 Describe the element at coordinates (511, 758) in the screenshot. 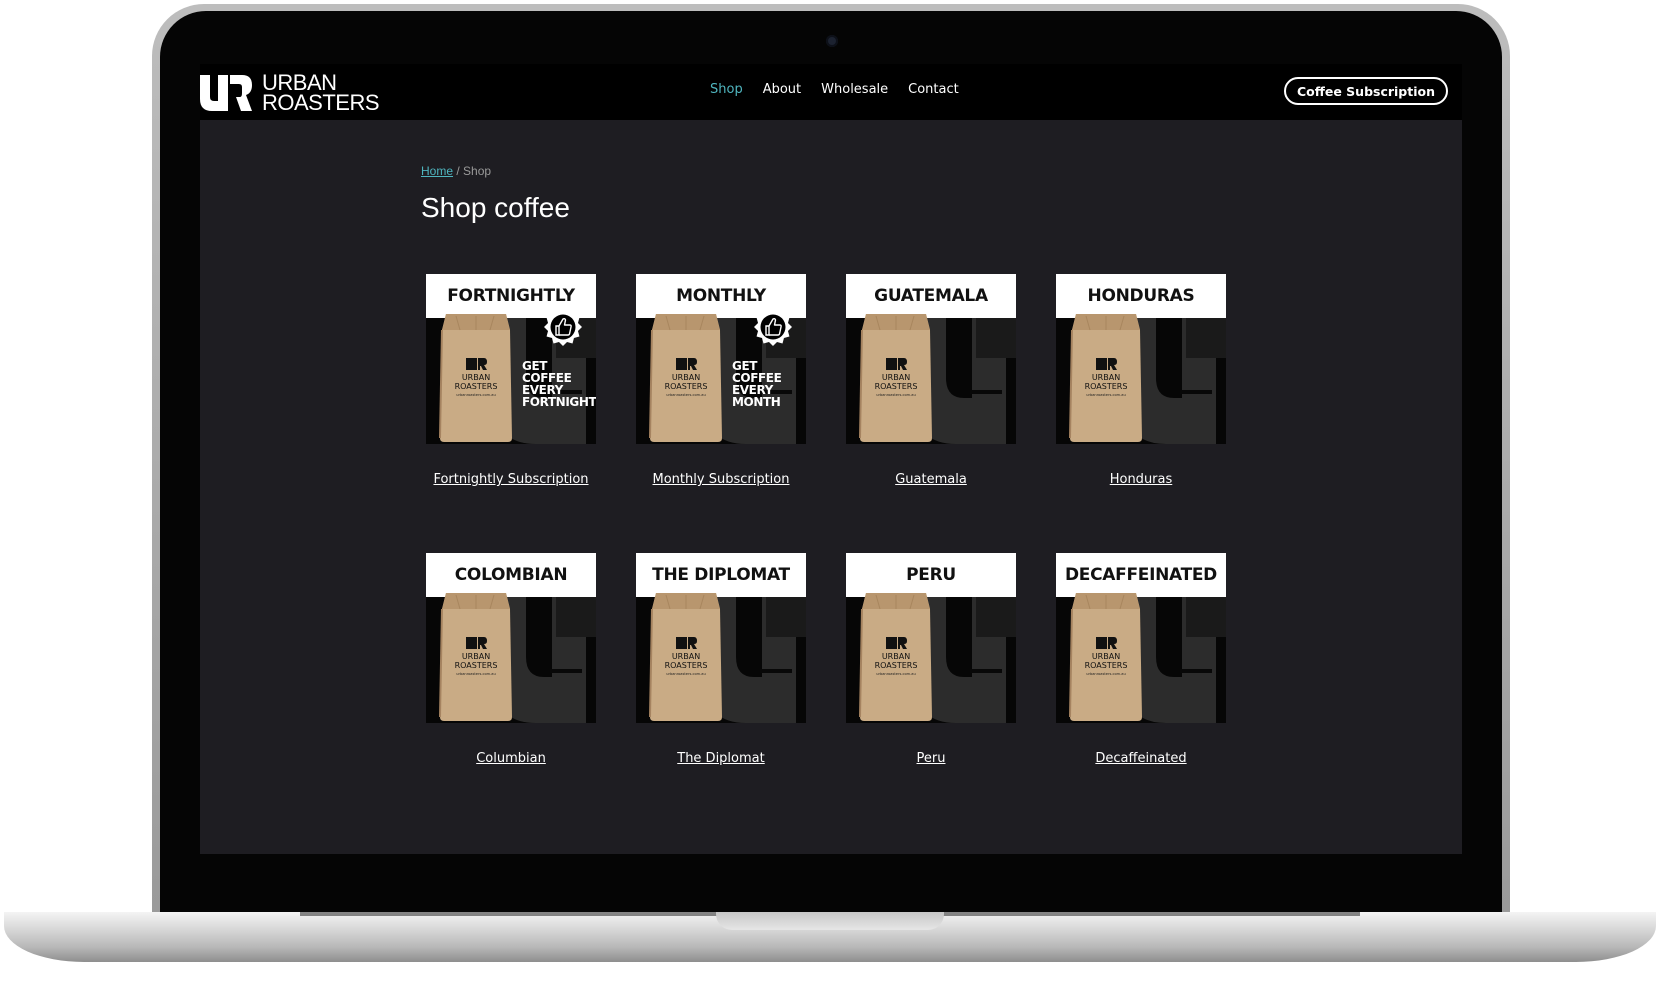

I see `product-link: Columbian` at that location.